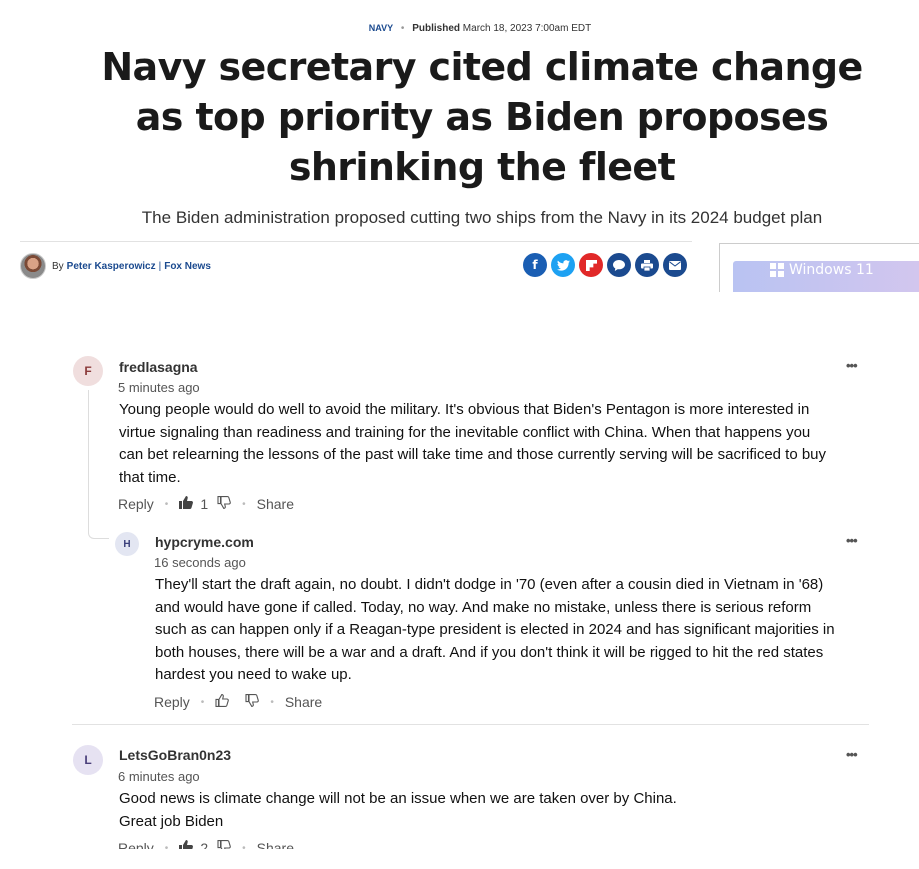  I want to click on comment-timestamp: 5 minutes ago, so click(159, 387).